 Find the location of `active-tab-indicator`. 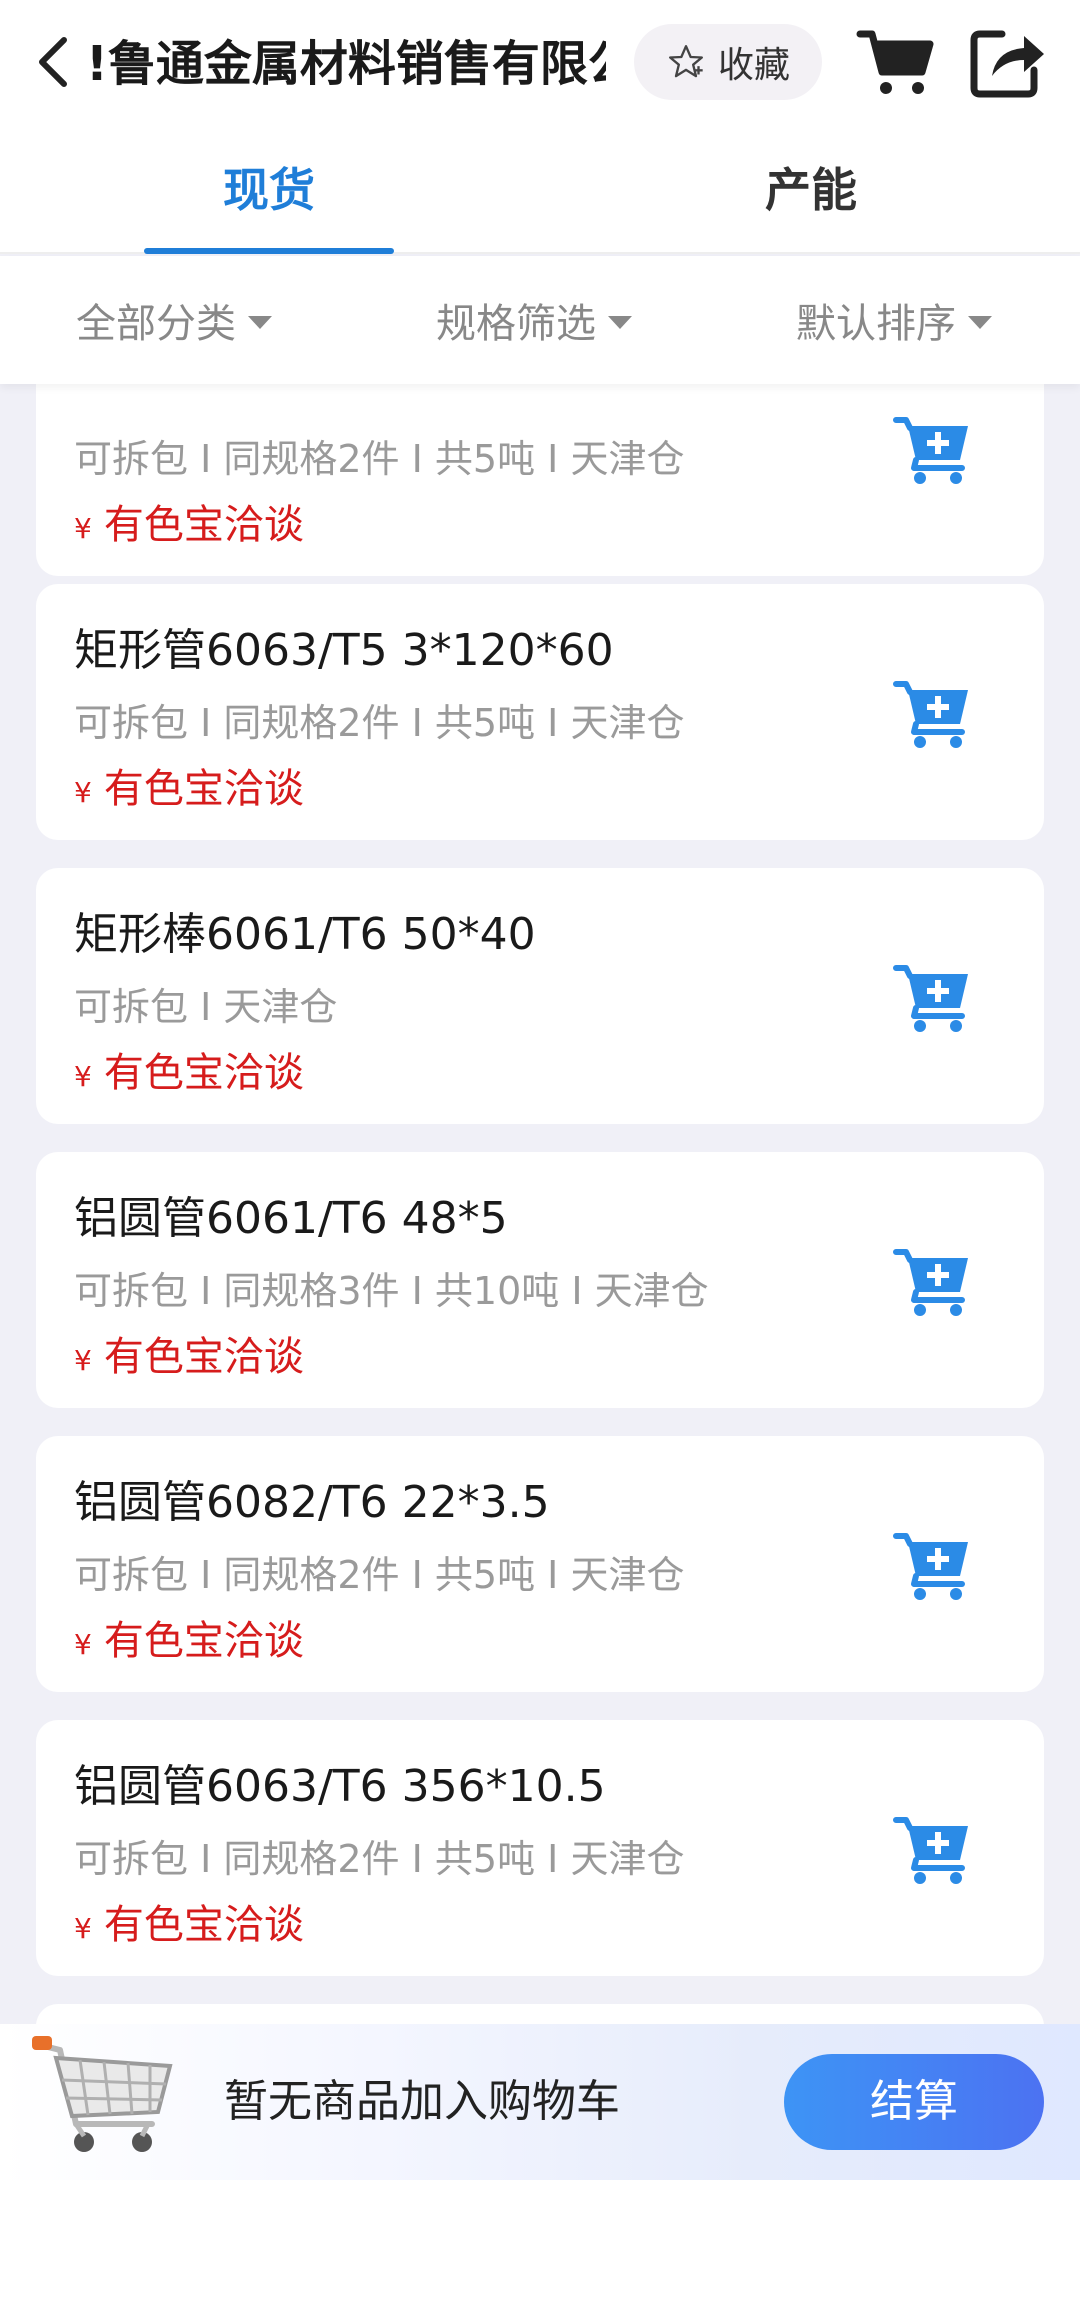

active-tab-indicator is located at coordinates (269, 251).